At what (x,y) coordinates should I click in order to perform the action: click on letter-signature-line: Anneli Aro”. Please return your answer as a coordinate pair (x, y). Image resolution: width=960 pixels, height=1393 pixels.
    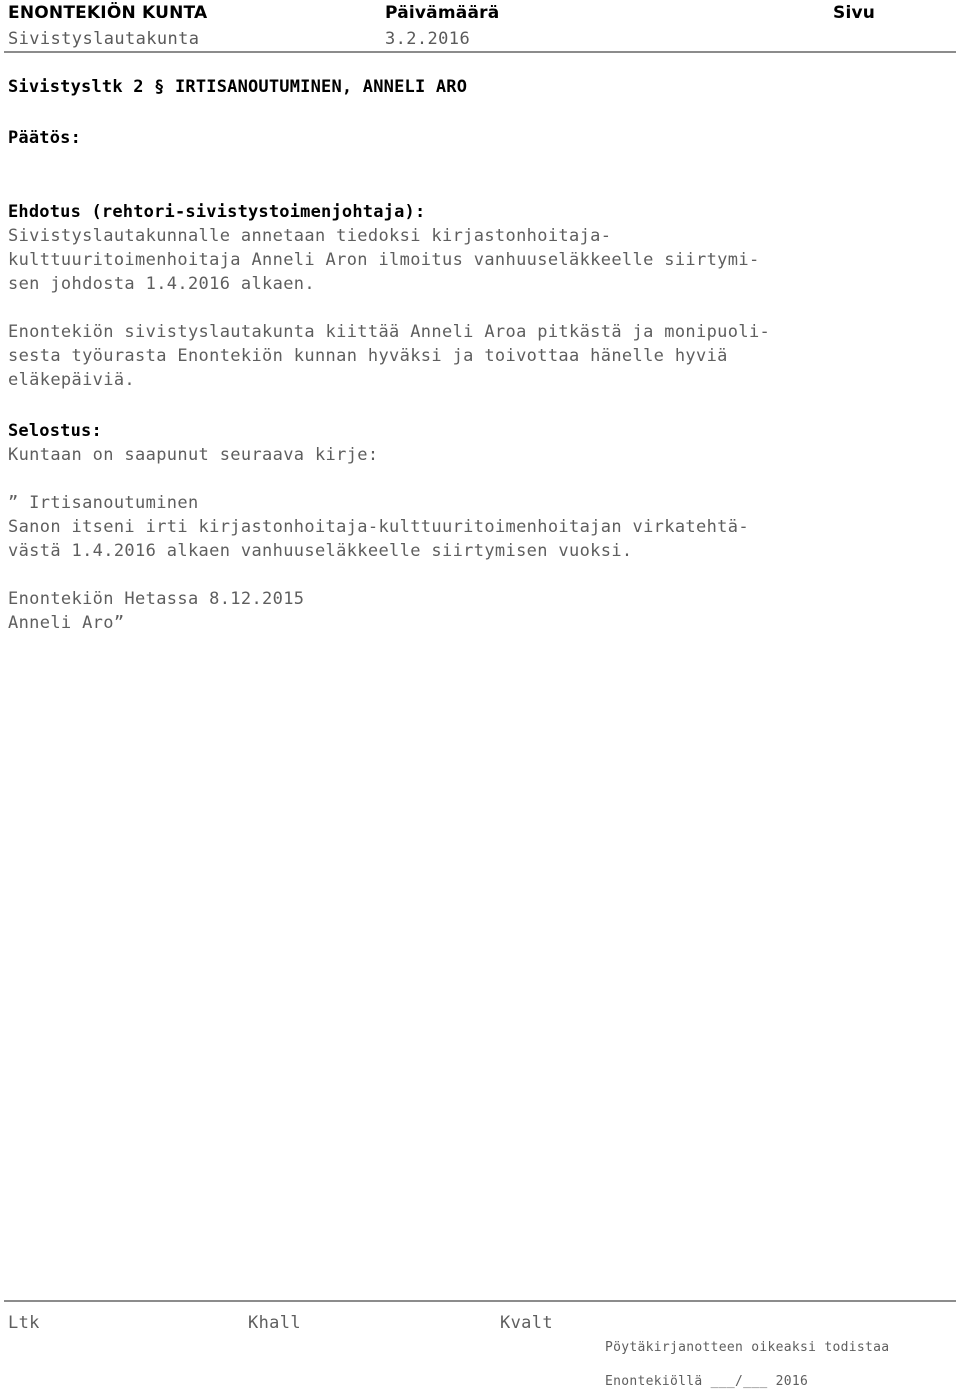
    Looking at the image, I should click on (66, 623).